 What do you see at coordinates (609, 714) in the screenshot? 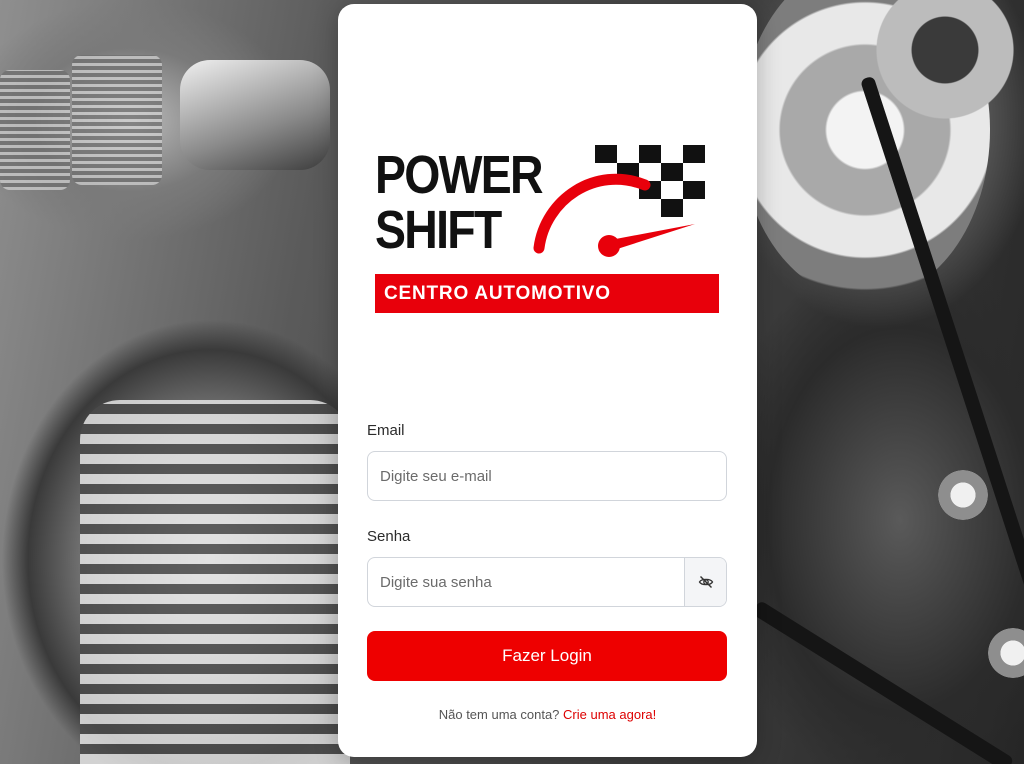
I see `create-account-link: Crie uma agora!` at bounding box center [609, 714].